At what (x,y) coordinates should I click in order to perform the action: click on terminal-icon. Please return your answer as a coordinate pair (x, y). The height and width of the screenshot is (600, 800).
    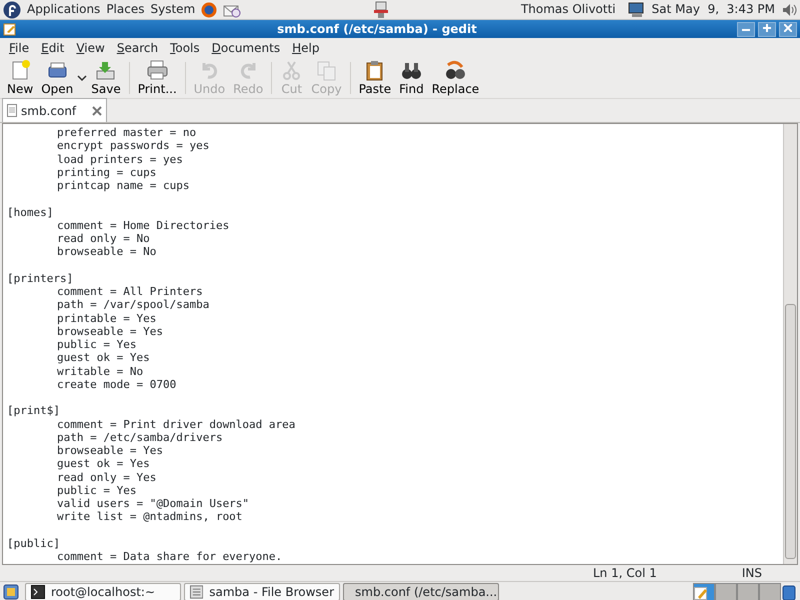
    Looking at the image, I should click on (38, 591).